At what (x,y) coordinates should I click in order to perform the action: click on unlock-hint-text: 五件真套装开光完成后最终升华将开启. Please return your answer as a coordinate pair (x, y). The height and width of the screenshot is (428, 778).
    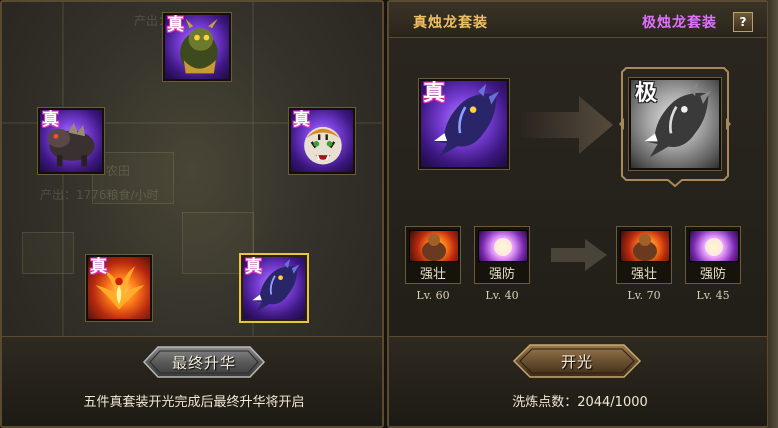
    Looking at the image, I should click on (194, 402).